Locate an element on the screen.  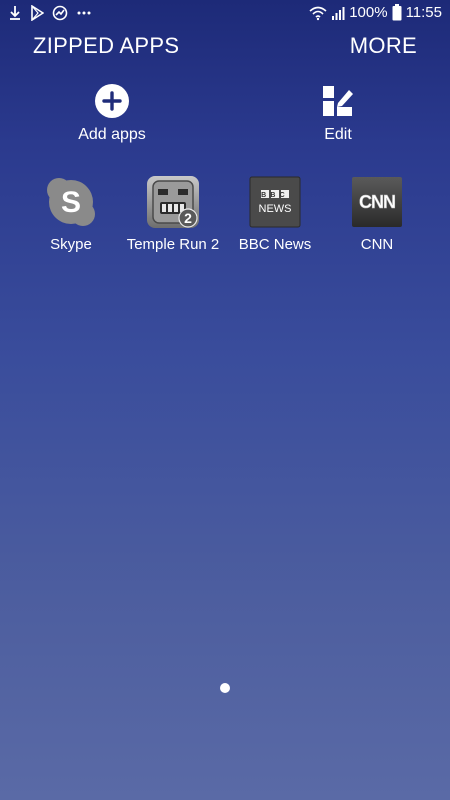
status-left-icons is located at coordinates (50, 13).